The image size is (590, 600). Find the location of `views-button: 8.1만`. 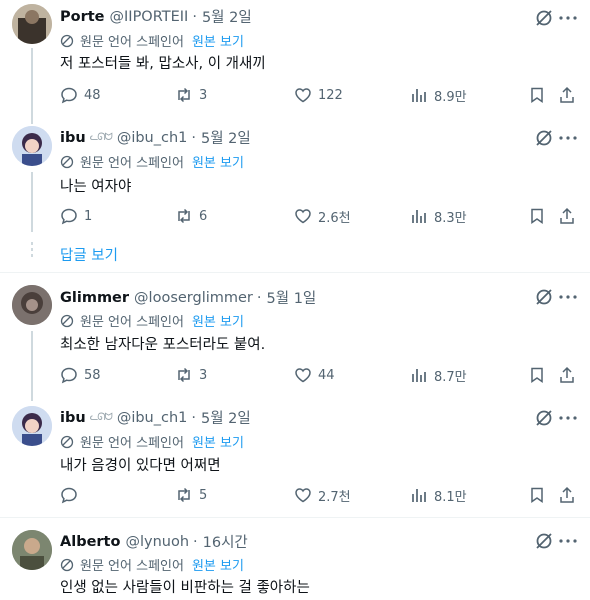

views-button: 8.1만 is located at coordinates (438, 495).